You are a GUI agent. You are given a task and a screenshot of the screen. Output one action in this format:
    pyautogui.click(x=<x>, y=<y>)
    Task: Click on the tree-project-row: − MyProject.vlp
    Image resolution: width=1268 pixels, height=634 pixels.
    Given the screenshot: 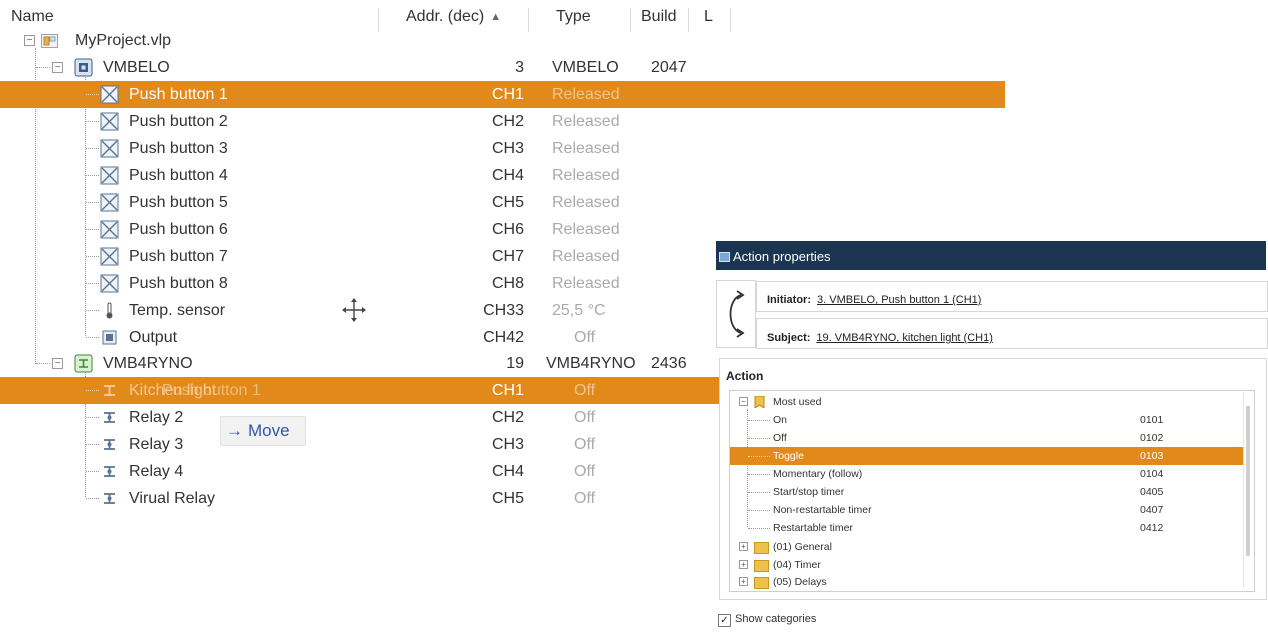 What is the action you would take?
    pyautogui.click(x=502, y=40)
    